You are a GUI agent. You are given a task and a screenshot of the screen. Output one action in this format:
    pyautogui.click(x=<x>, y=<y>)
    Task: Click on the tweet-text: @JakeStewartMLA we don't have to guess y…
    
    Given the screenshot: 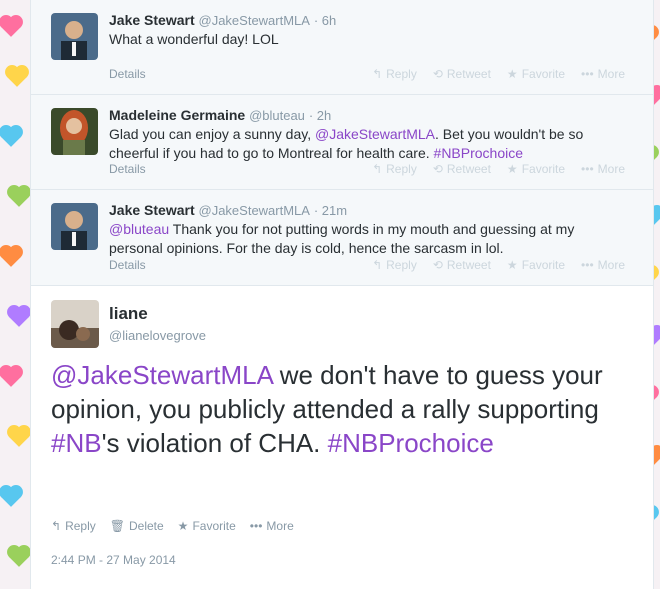 What is the action you would take?
    pyautogui.click(x=327, y=409)
    